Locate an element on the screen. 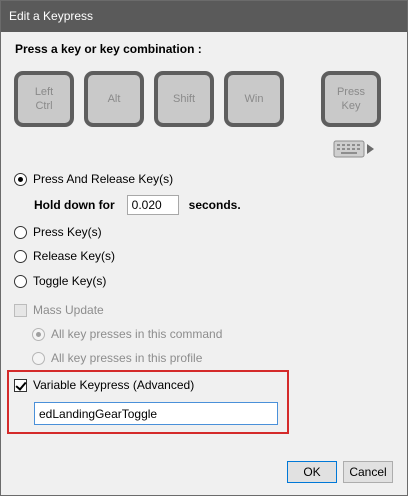  hold-duration-input is located at coordinates (152, 205).